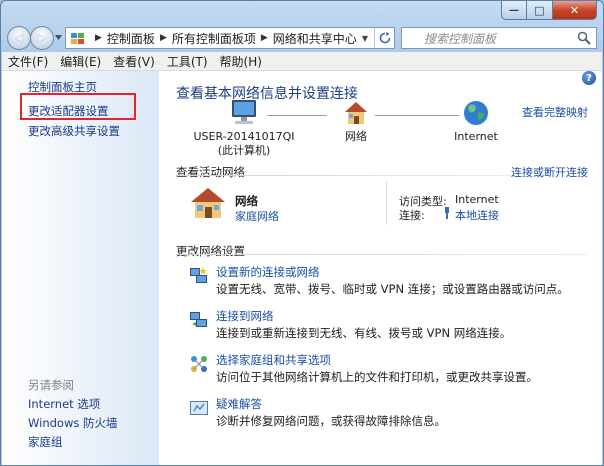 The height and width of the screenshot is (466, 604). I want to click on refresh-icon, so click(384, 38).